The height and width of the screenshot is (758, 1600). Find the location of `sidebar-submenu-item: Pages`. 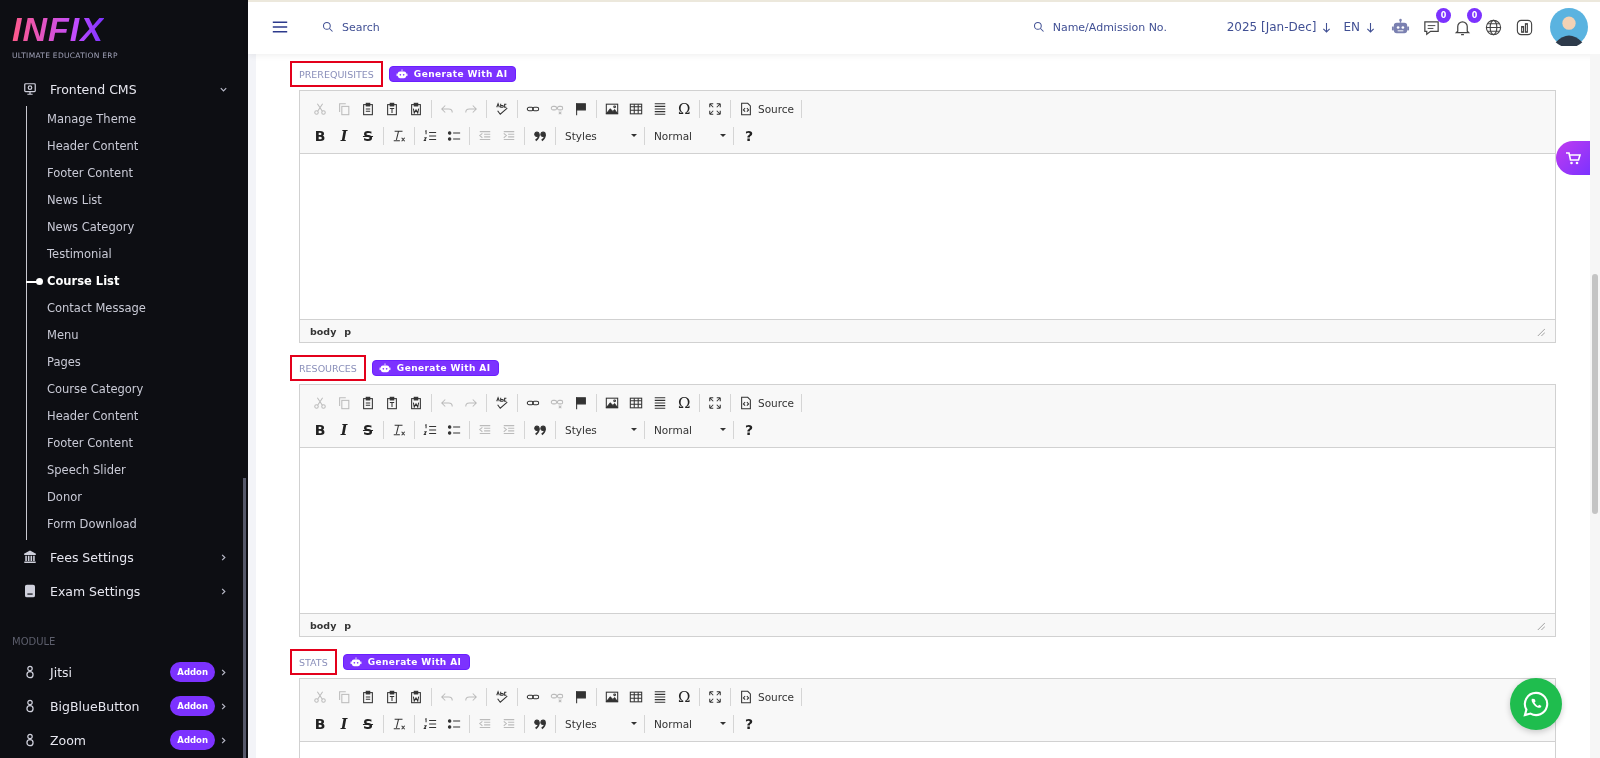

sidebar-submenu-item: Pages is located at coordinates (137, 362).